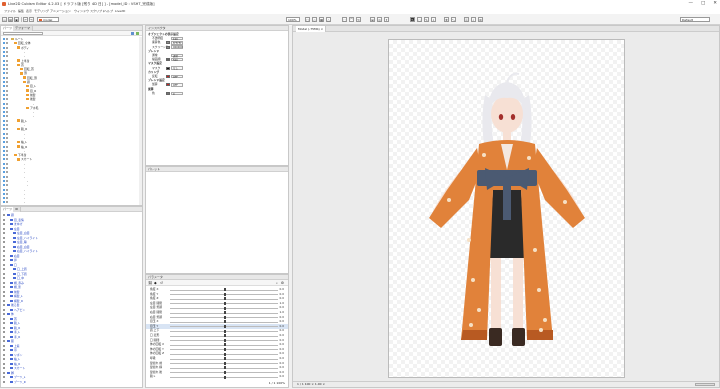 The height and width of the screenshot is (389, 720). Describe the element at coordinates (155, 283) in the screenshot. I see `parameter-key-icon: ◆` at that location.